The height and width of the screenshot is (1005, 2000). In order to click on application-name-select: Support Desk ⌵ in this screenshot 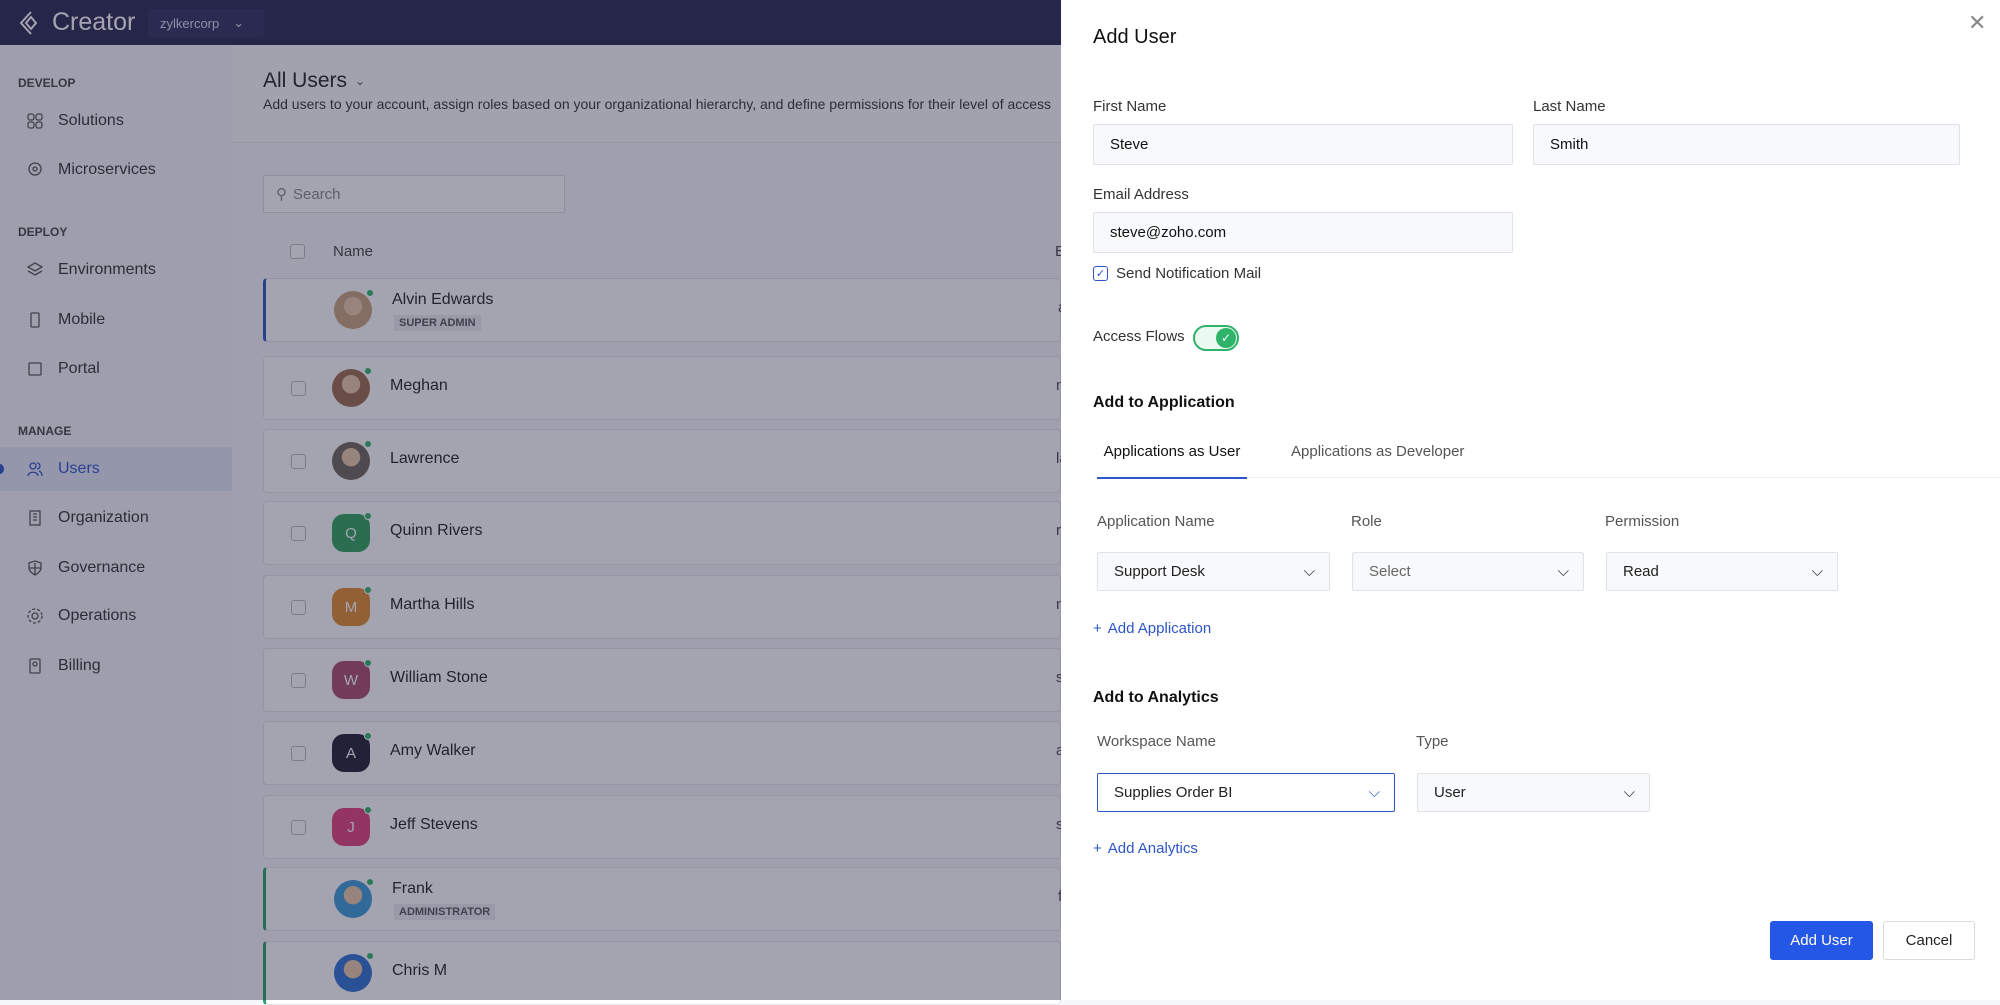, I will do `click(1213, 571)`.